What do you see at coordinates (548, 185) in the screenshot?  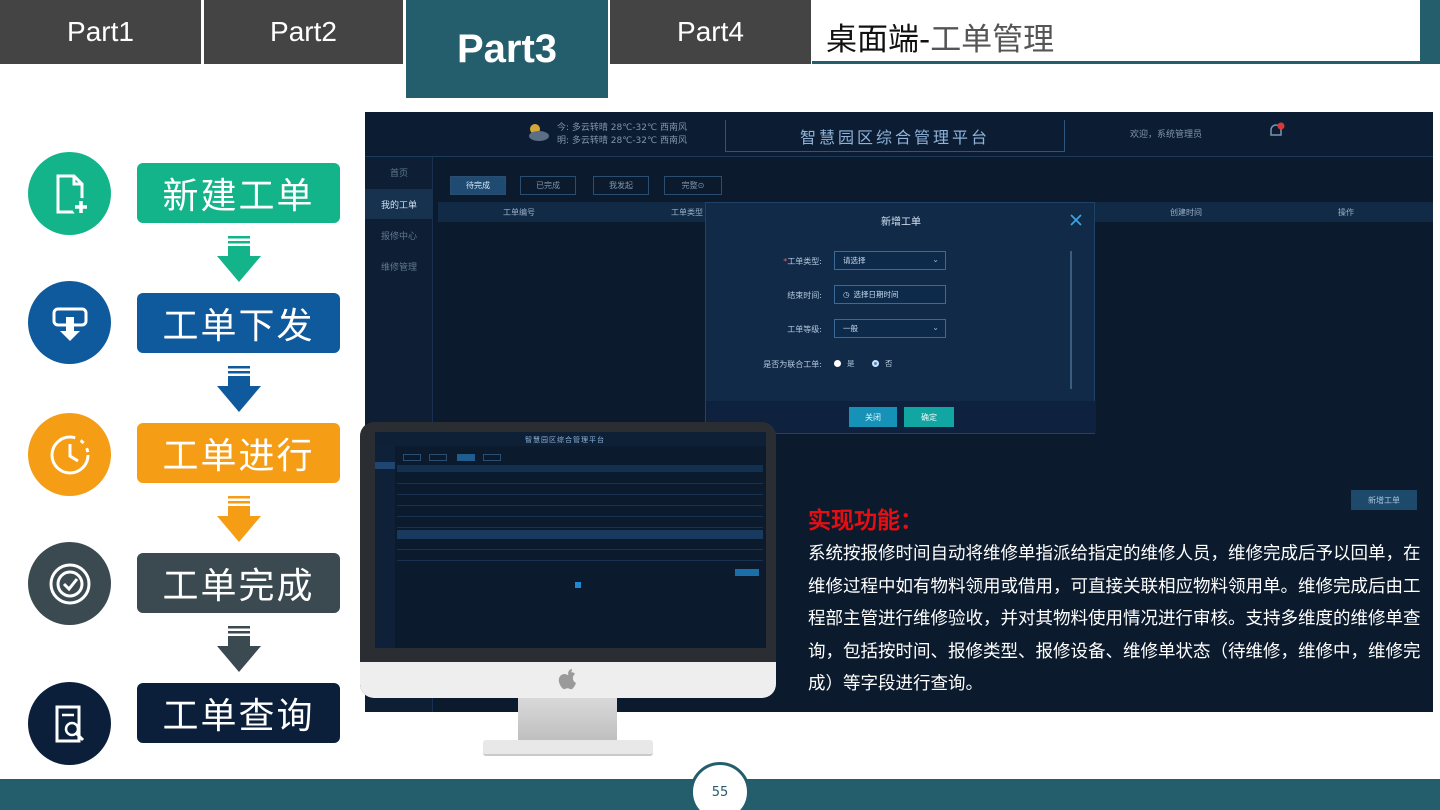 I see `tab-done: 已完成` at bounding box center [548, 185].